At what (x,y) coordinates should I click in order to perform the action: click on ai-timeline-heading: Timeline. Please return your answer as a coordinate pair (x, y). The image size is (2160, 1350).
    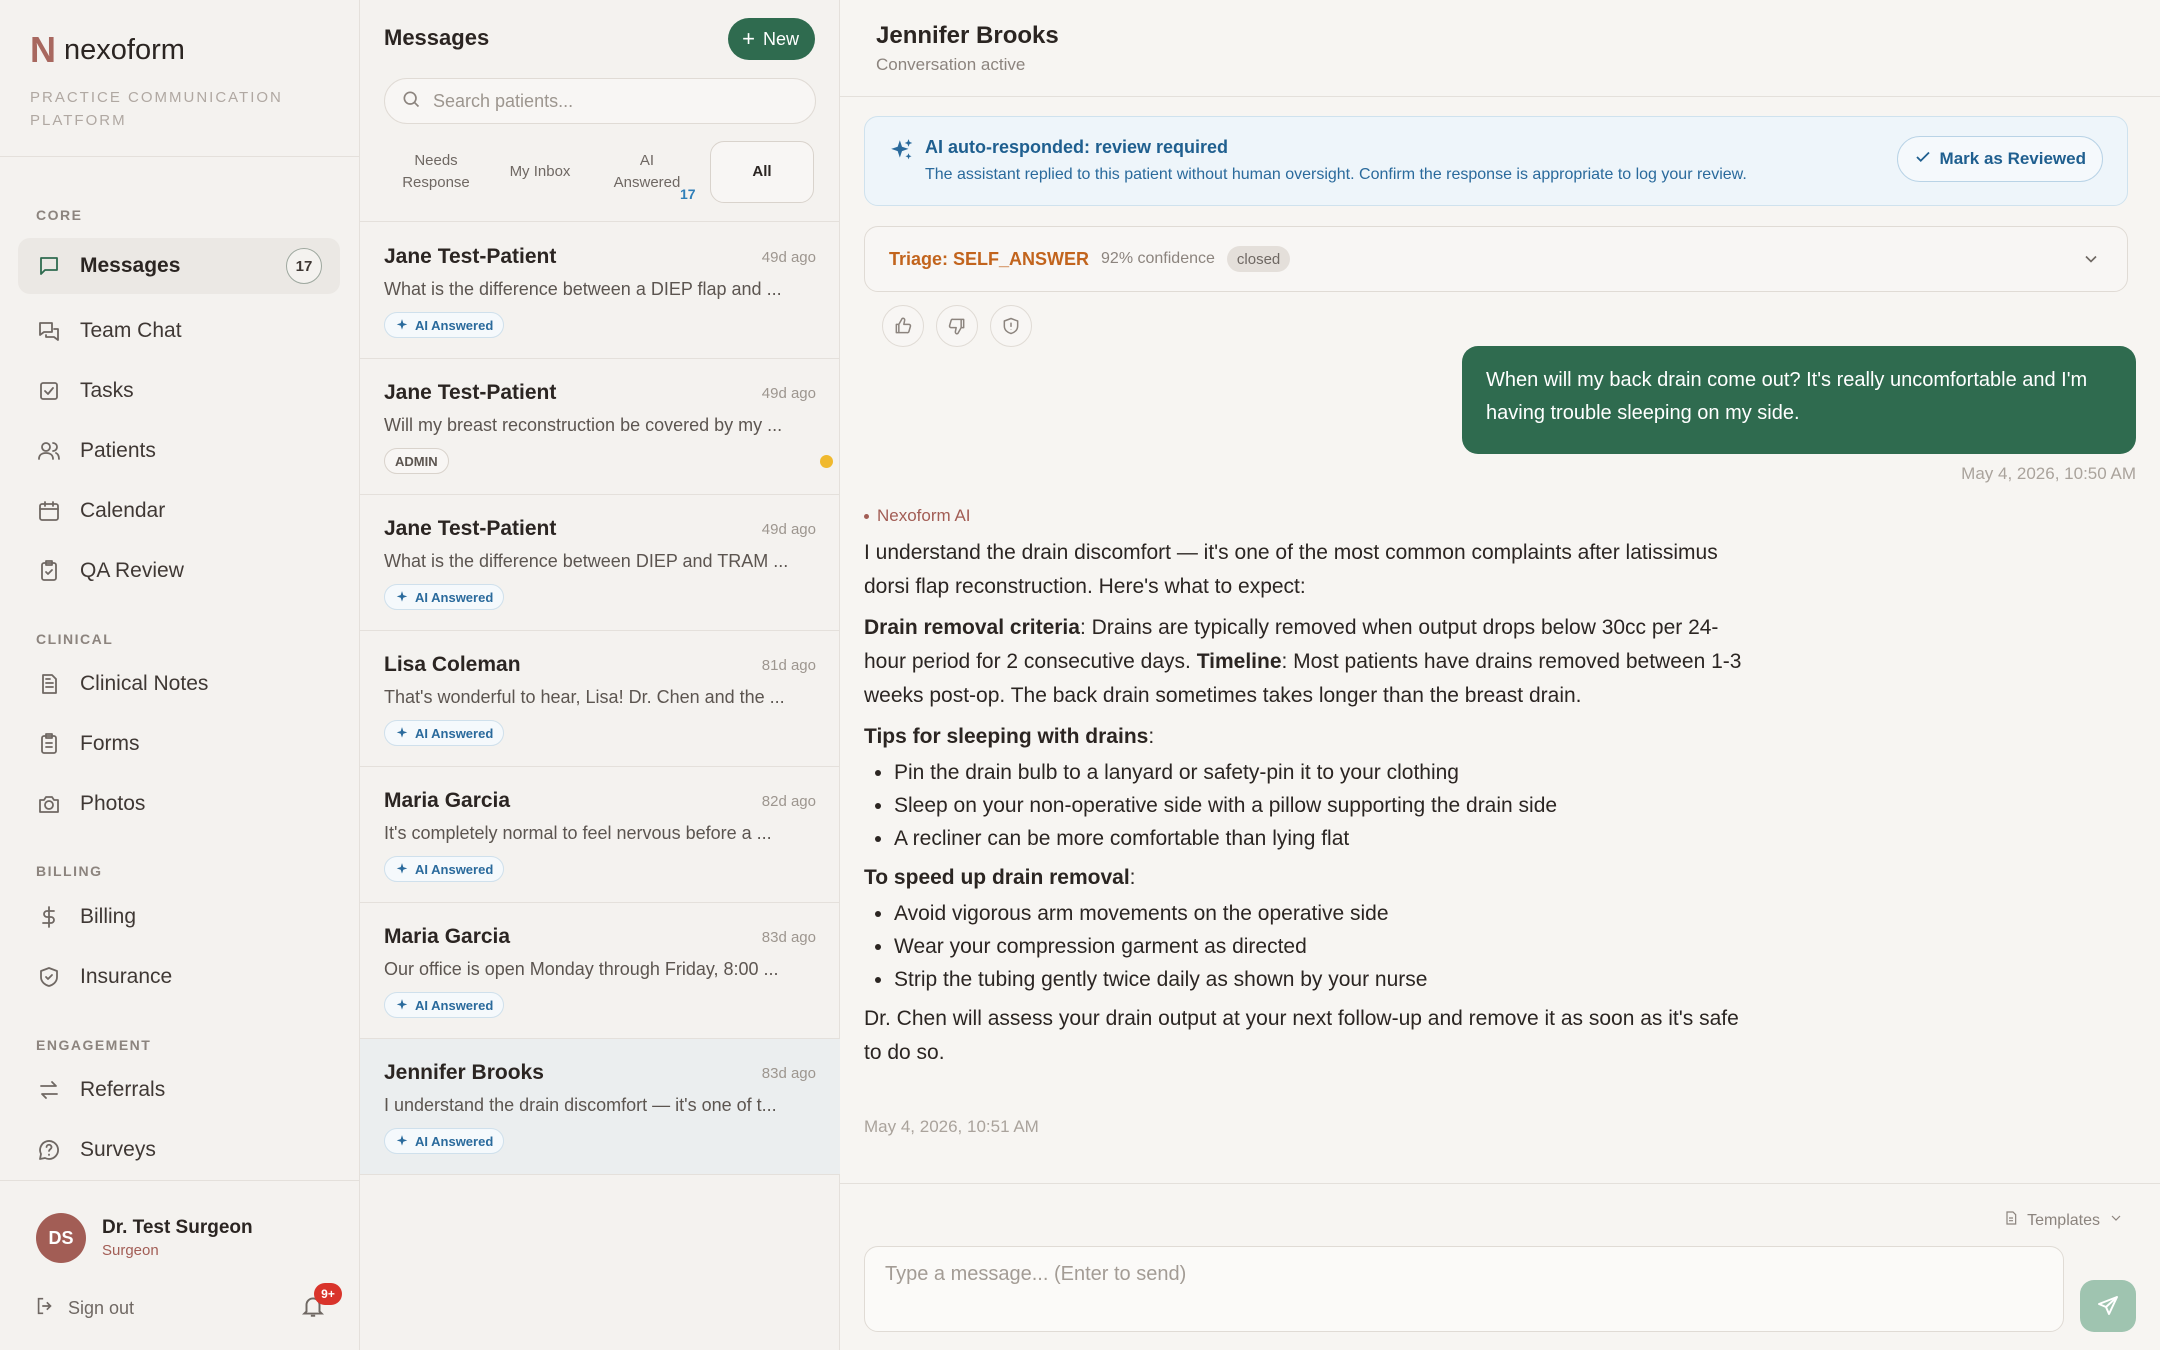
    Looking at the image, I should click on (1239, 661).